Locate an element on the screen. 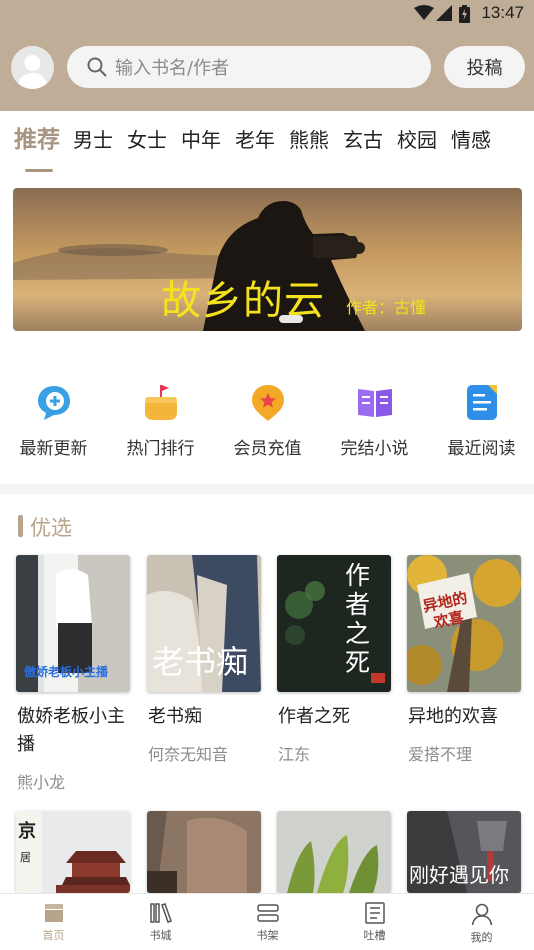 This screenshot has height=950, width=534. bag-flag-icon is located at coordinates (160, 402).